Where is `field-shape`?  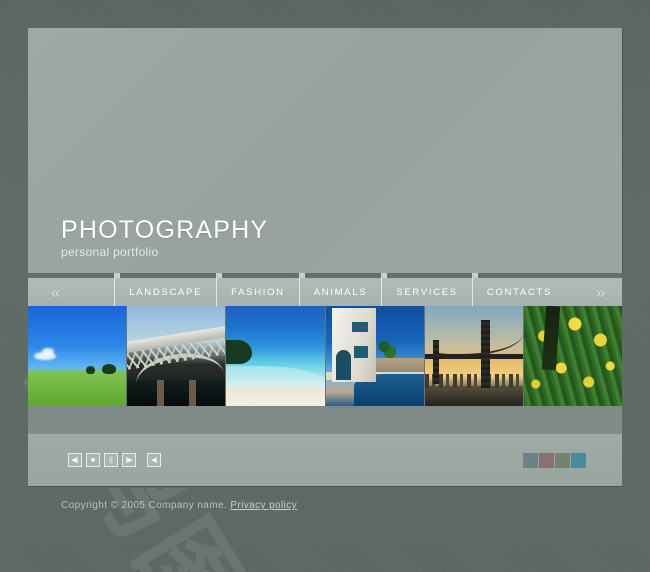 field-shape is located at coordinates (77, 389).